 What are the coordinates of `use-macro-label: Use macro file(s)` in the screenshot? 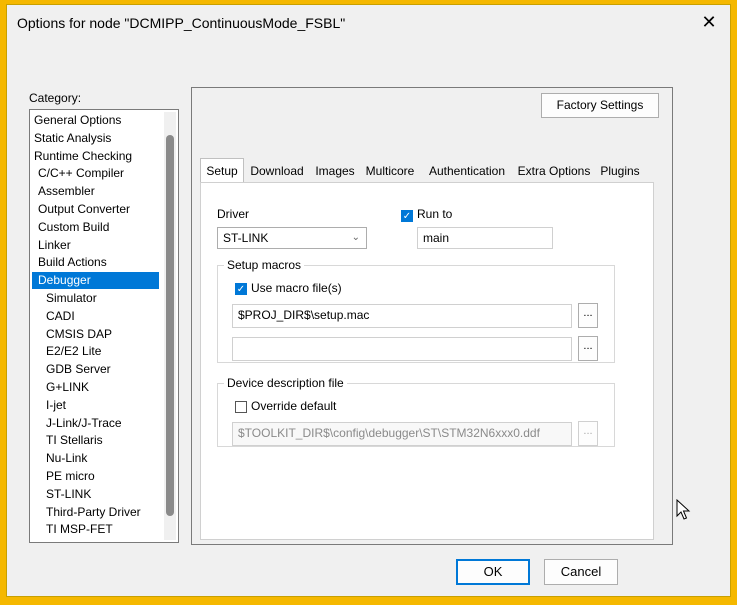 It's located at (296, 288).